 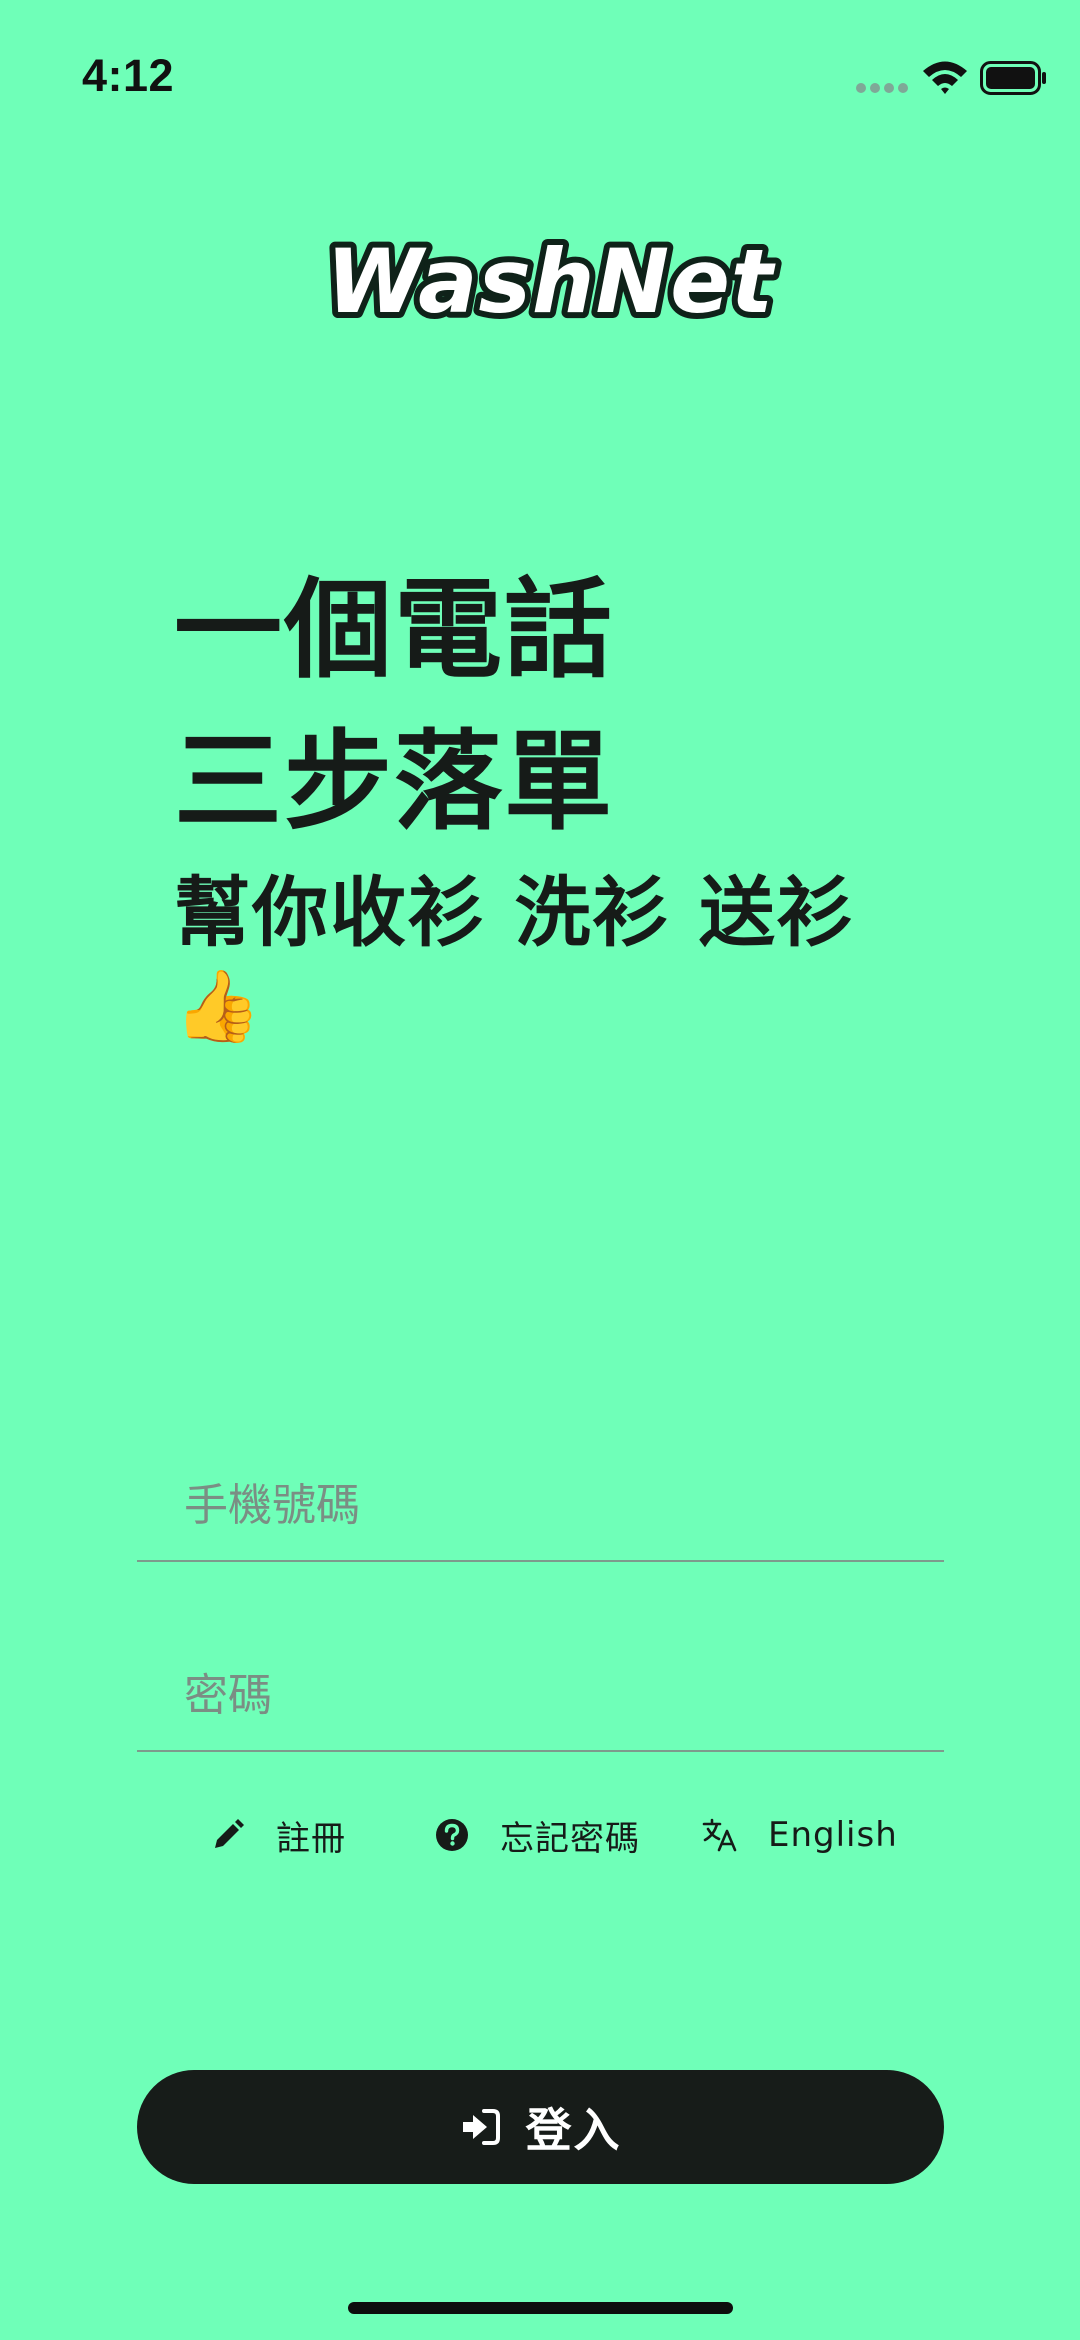 I want to click on headline-line-2: 三步落單, so click(x=394, y=782).